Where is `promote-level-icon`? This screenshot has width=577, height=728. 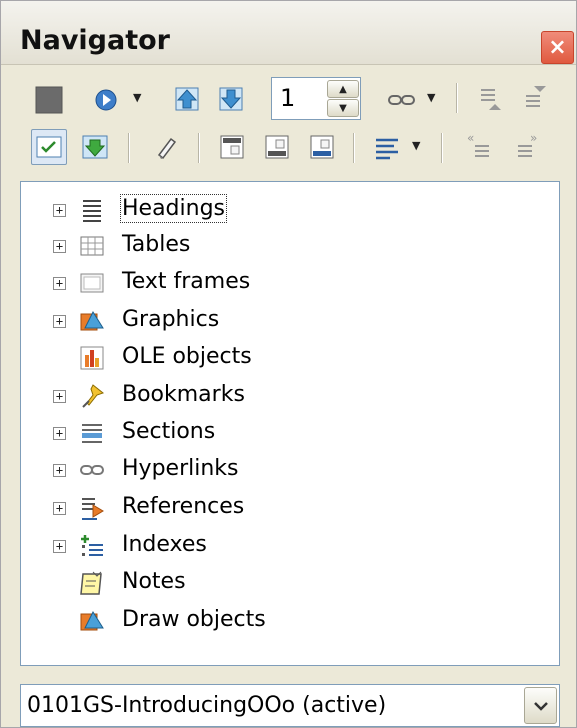 promote-level-icon is located at coordinates (491, 99).